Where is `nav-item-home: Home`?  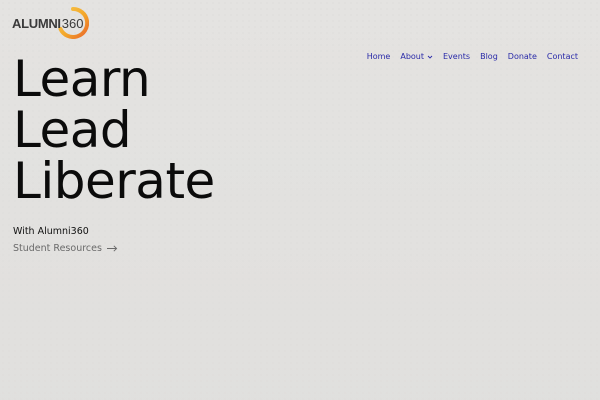 nav-item-home: Home is located at coordinates (379, 56).